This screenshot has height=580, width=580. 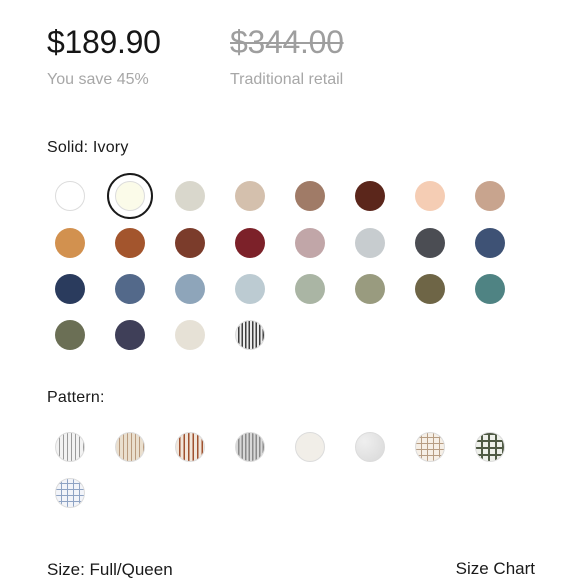 What do you see at coordinates (76, 397) in the screenshot?
I see `pattern-label: Pattern:` at bounding box center [76, 397].